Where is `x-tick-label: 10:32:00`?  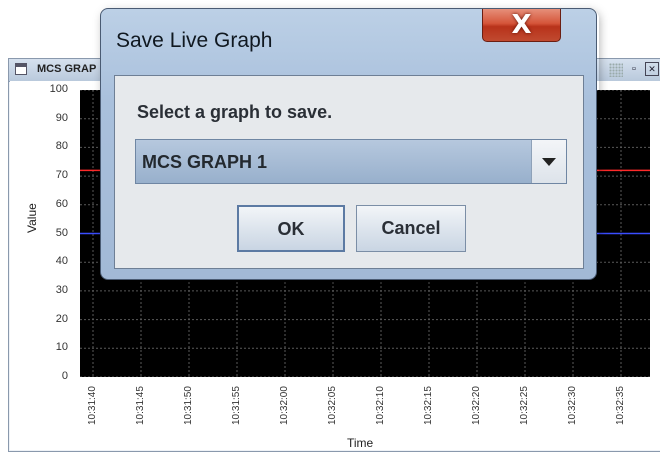
x-tick-label: 10:32:00 is located at coordinates (284, 405).